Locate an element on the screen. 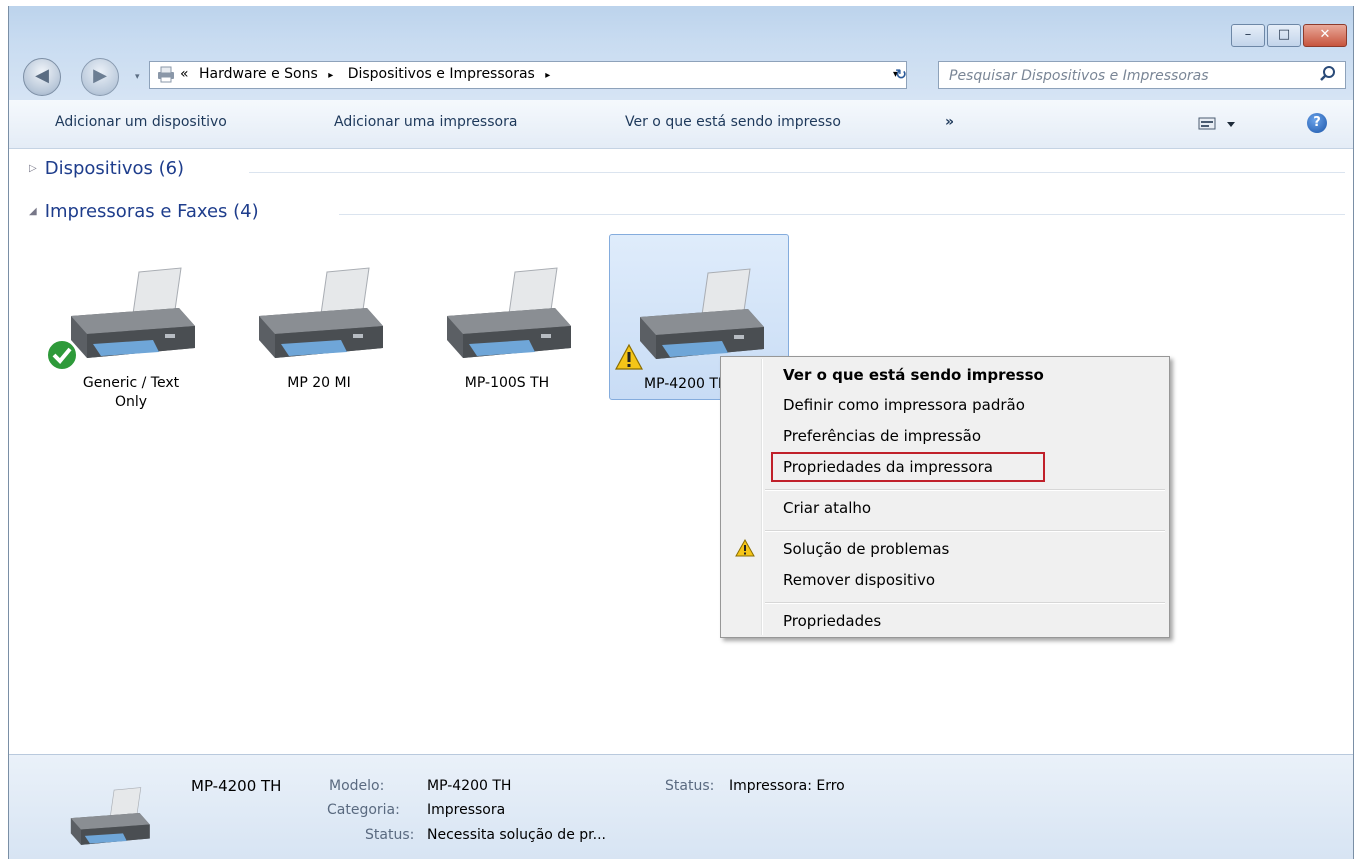  forward-arrow-icon: ▶ is located at coordinates (100, 75).